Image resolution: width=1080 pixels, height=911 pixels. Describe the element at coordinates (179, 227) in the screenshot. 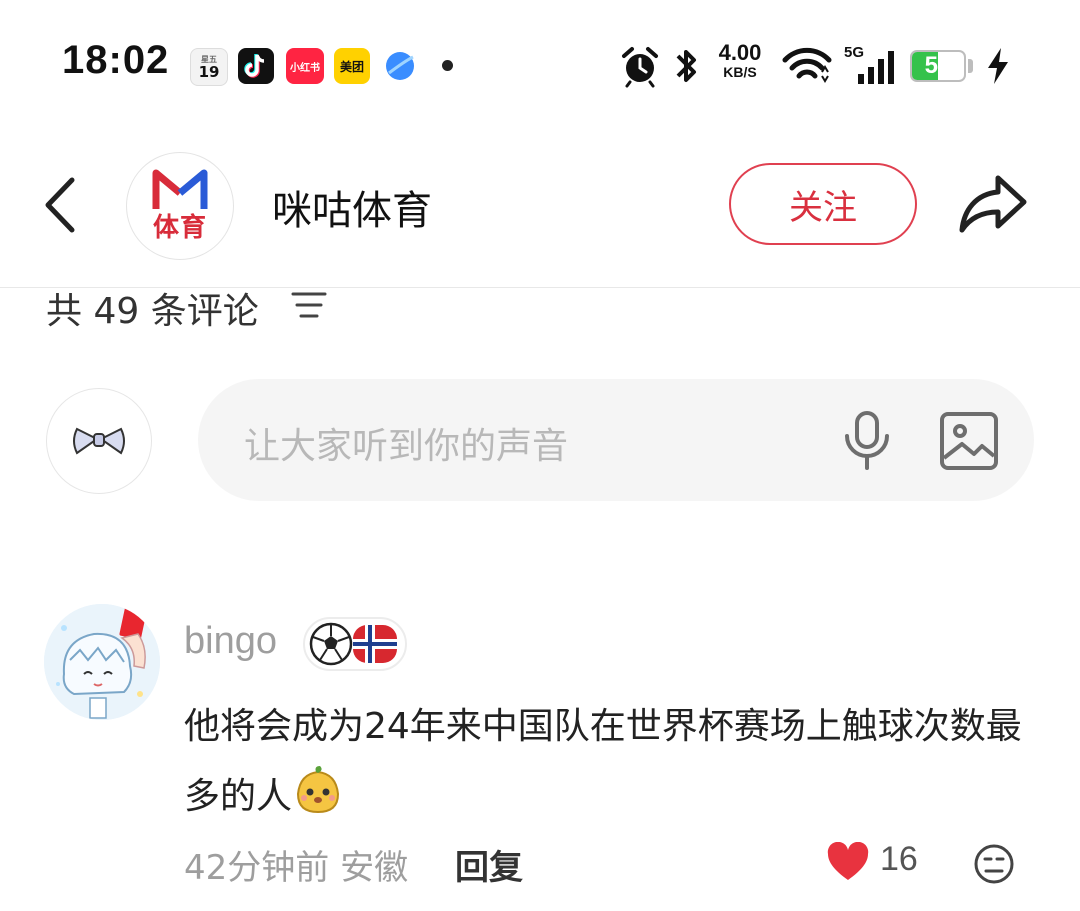

I see `channel-logo-text: 体育` at that location.